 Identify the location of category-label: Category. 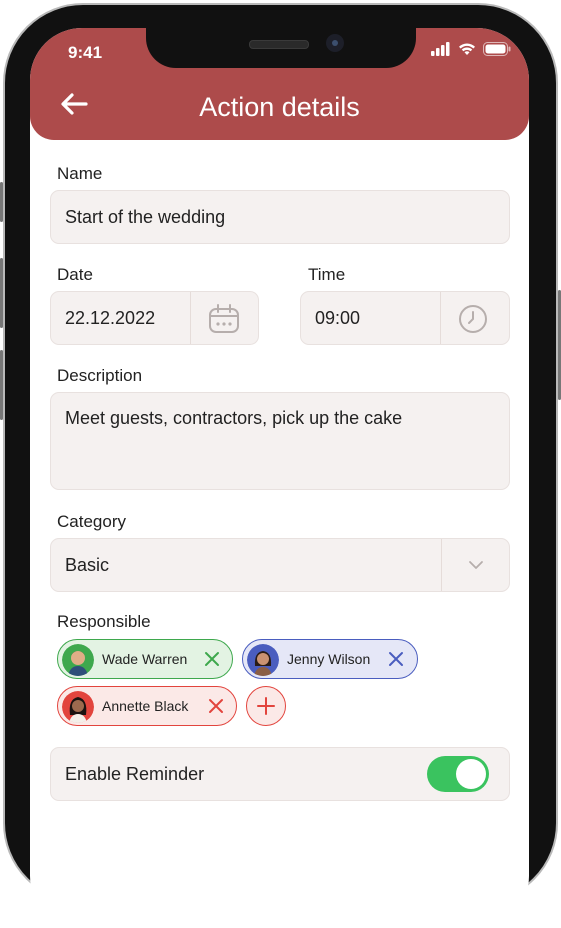
(91, 521).